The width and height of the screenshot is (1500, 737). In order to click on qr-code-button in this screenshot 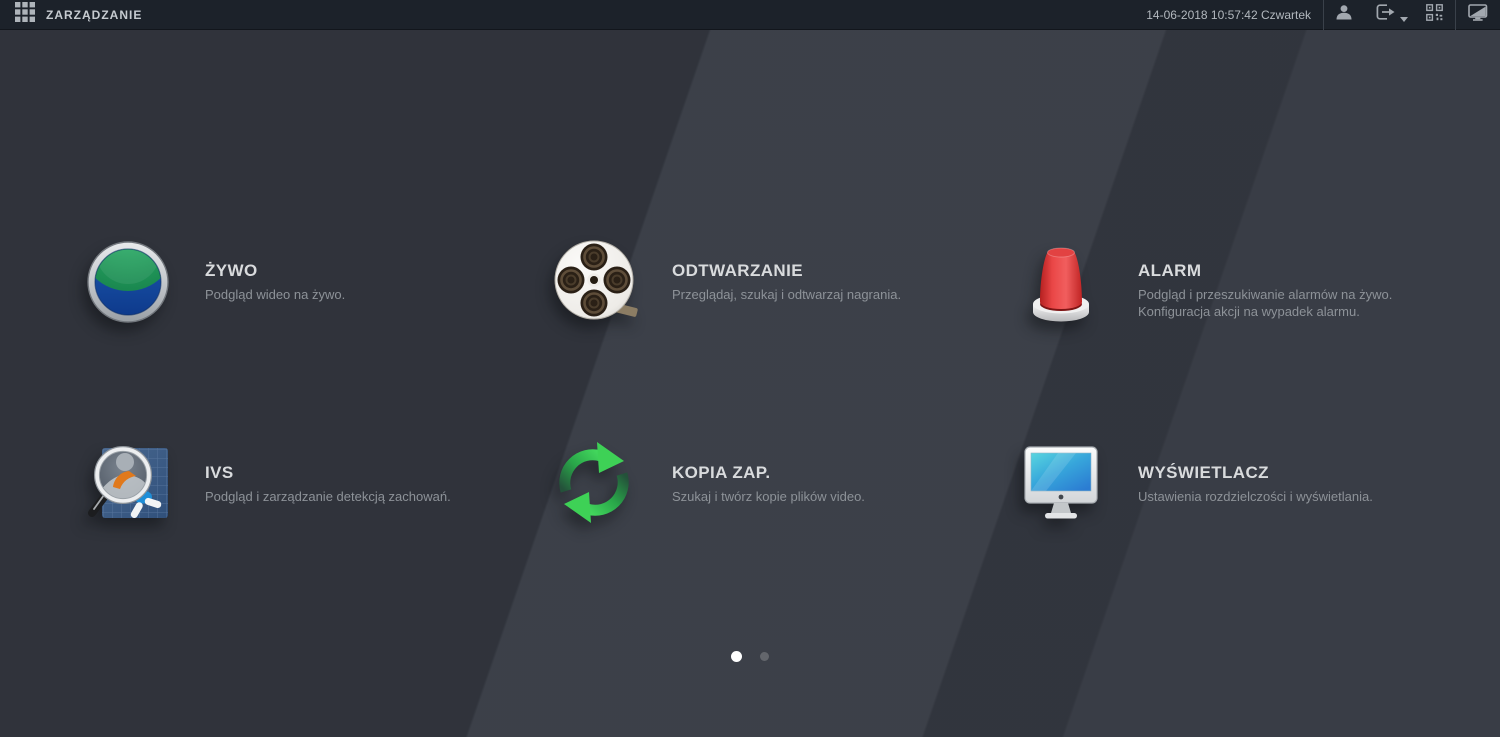, I will do `click(1434, 15)`.